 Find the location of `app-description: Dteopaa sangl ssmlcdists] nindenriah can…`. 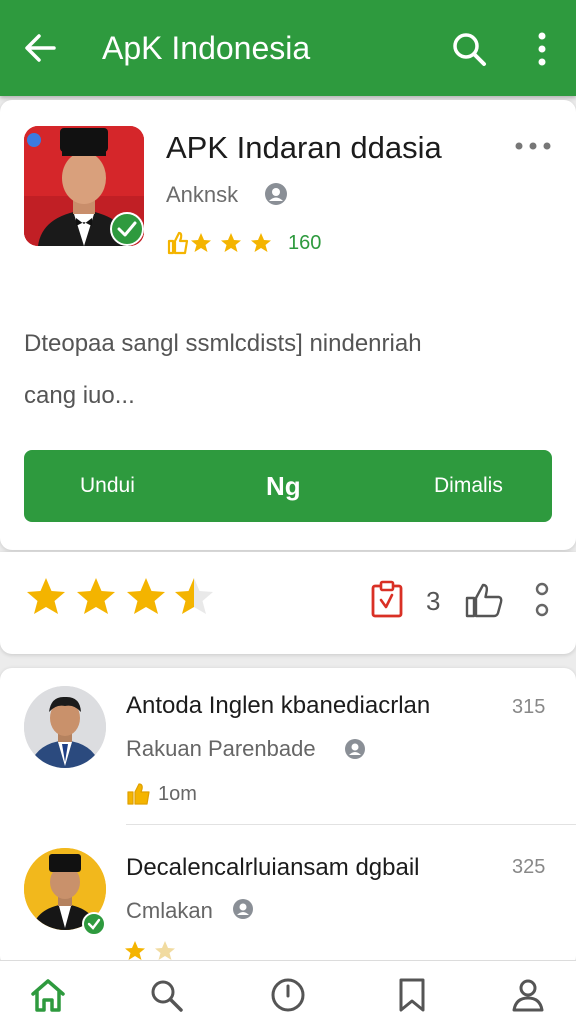

app-description: Dteopaa sangl ssmlcdists] nindenriah can… is located at coordinates (284, 370).